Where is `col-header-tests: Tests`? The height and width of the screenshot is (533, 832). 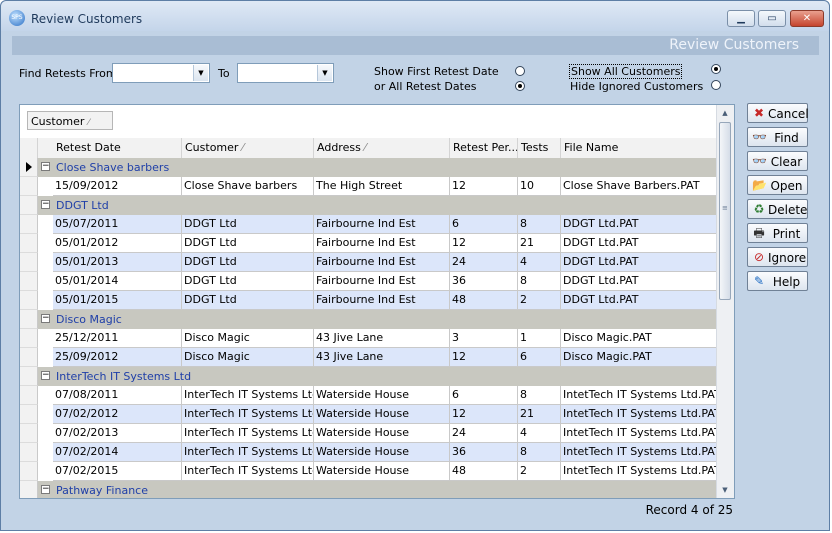
col-header-tests: Tests is located at coordinates (539, 148).